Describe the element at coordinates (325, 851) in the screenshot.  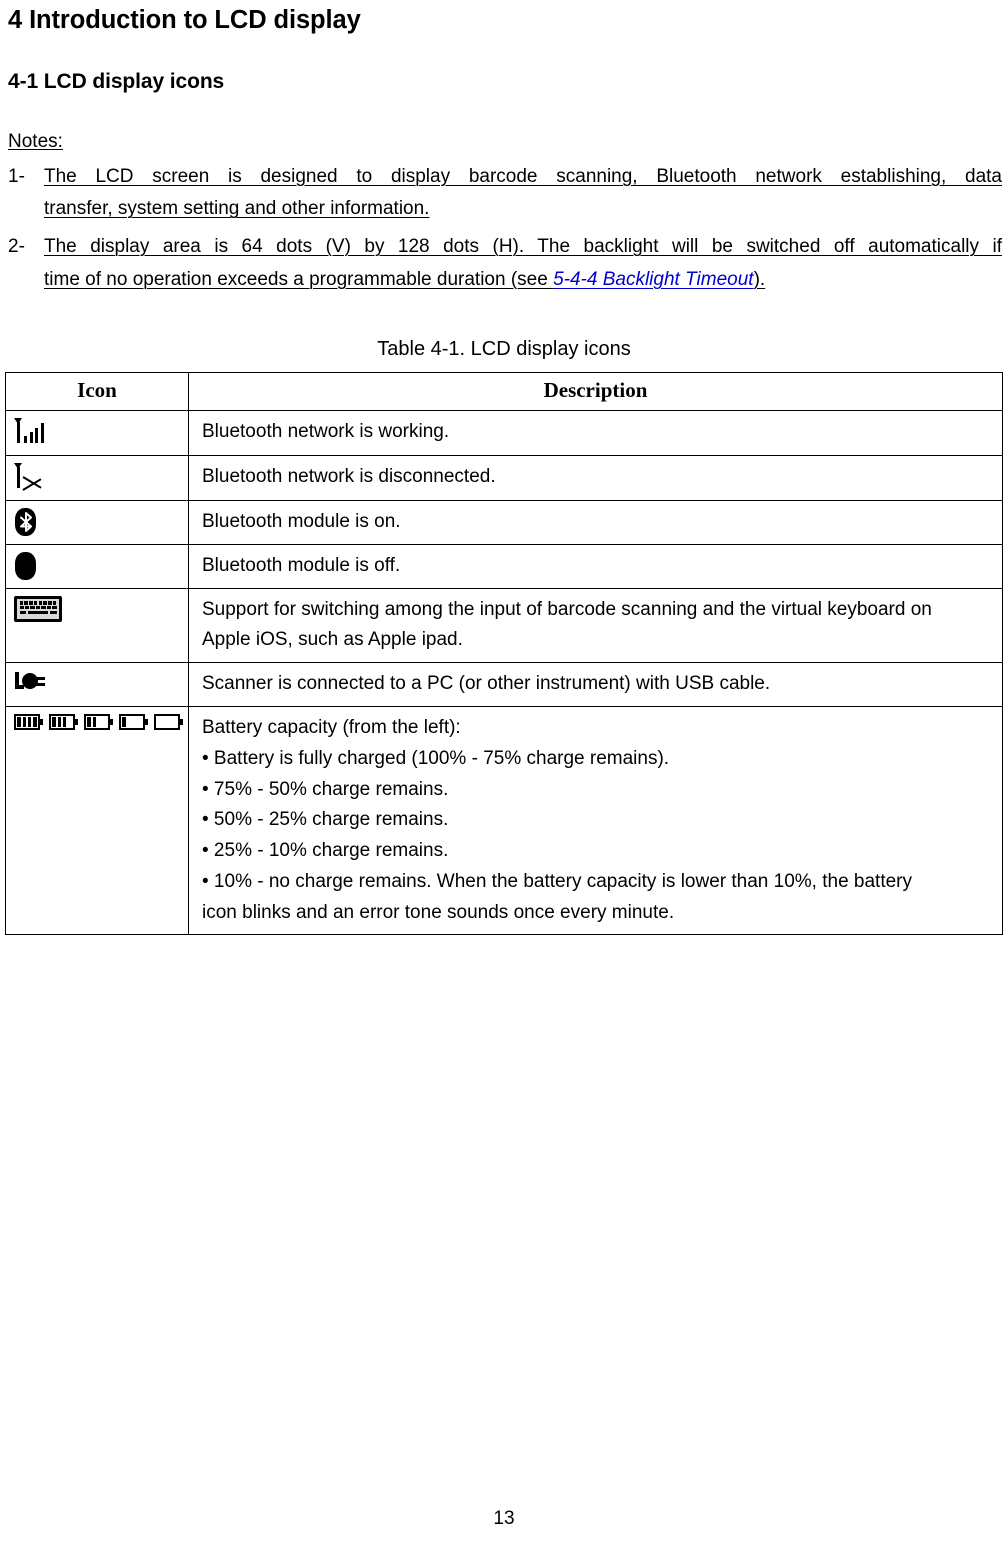
I see `description-line: • 25% - 10% charge remains.` at that location.